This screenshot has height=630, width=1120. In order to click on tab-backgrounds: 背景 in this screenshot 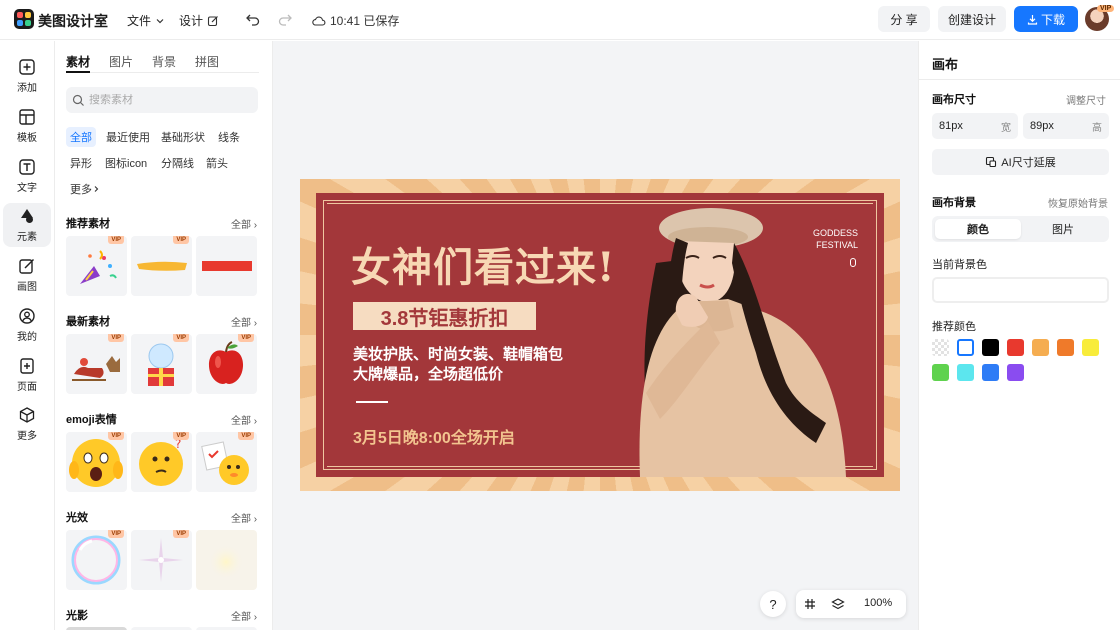, I will do `click(164, 61)`.